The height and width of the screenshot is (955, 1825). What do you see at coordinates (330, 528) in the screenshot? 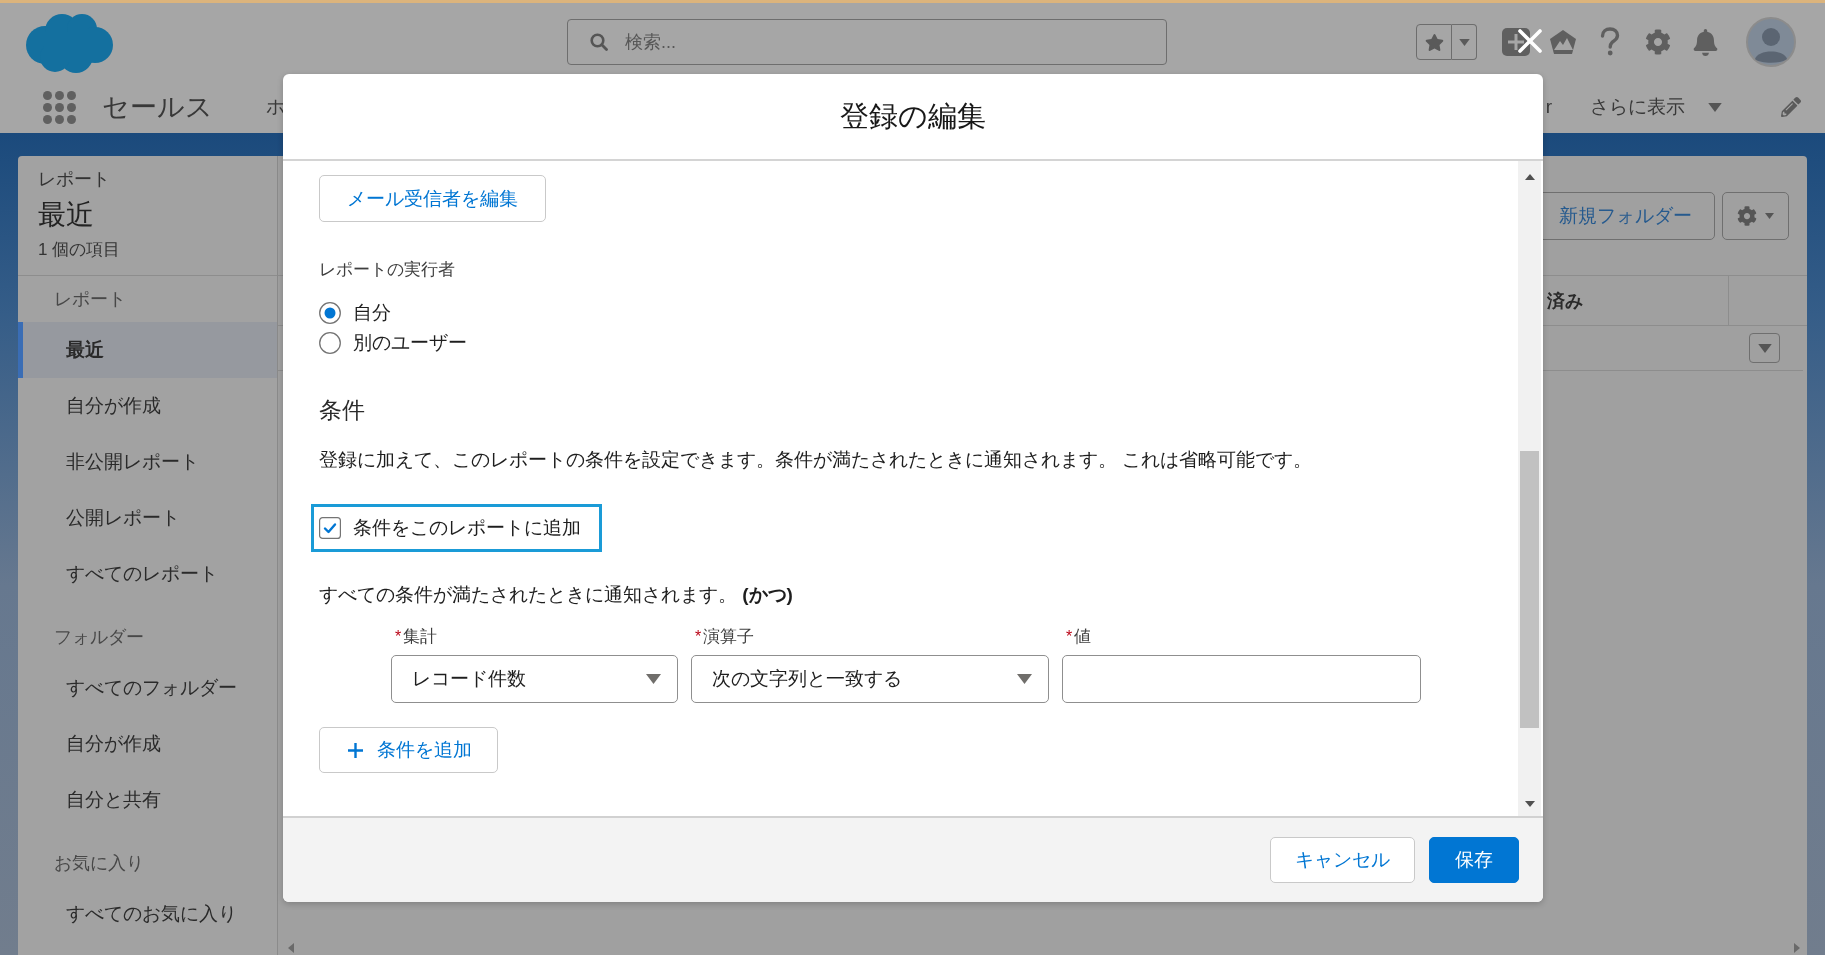
I see `checkbox` at bounding box center [330, 528].